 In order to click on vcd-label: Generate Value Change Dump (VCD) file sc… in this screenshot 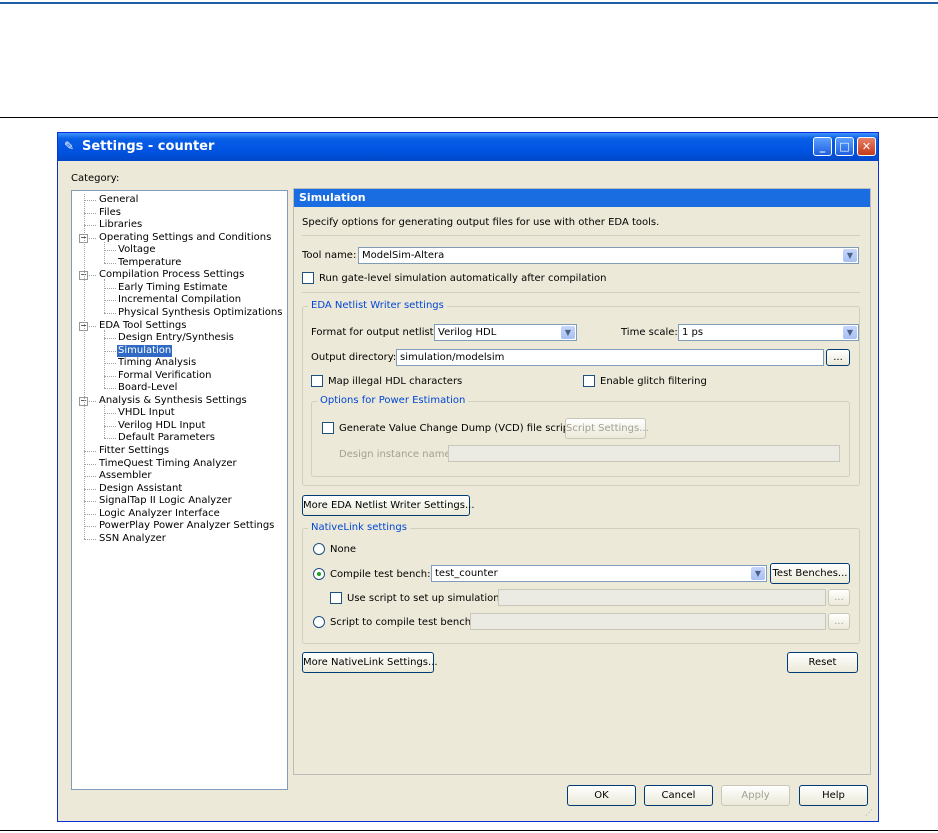, I will do `click(456, 428)`.